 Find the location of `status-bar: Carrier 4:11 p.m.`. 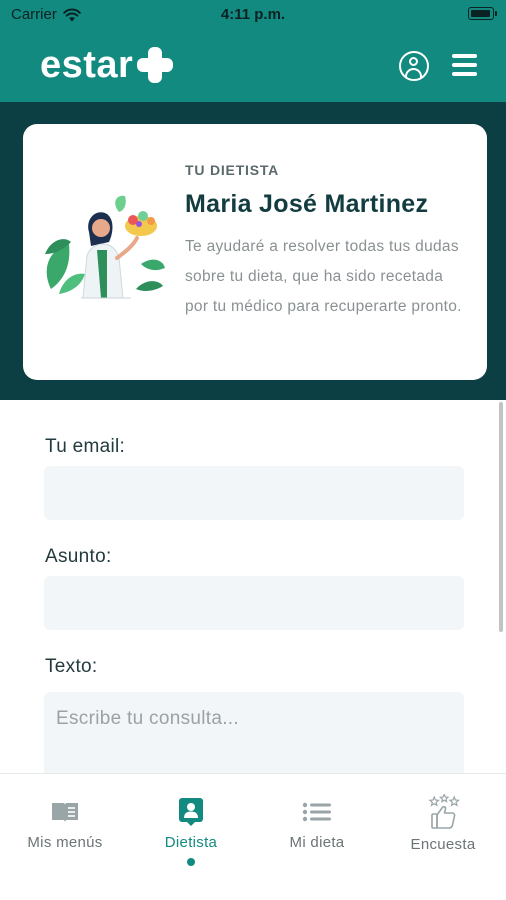

status-bar: Carrier 4:11 p.m. is located at coordinates (253, 15).